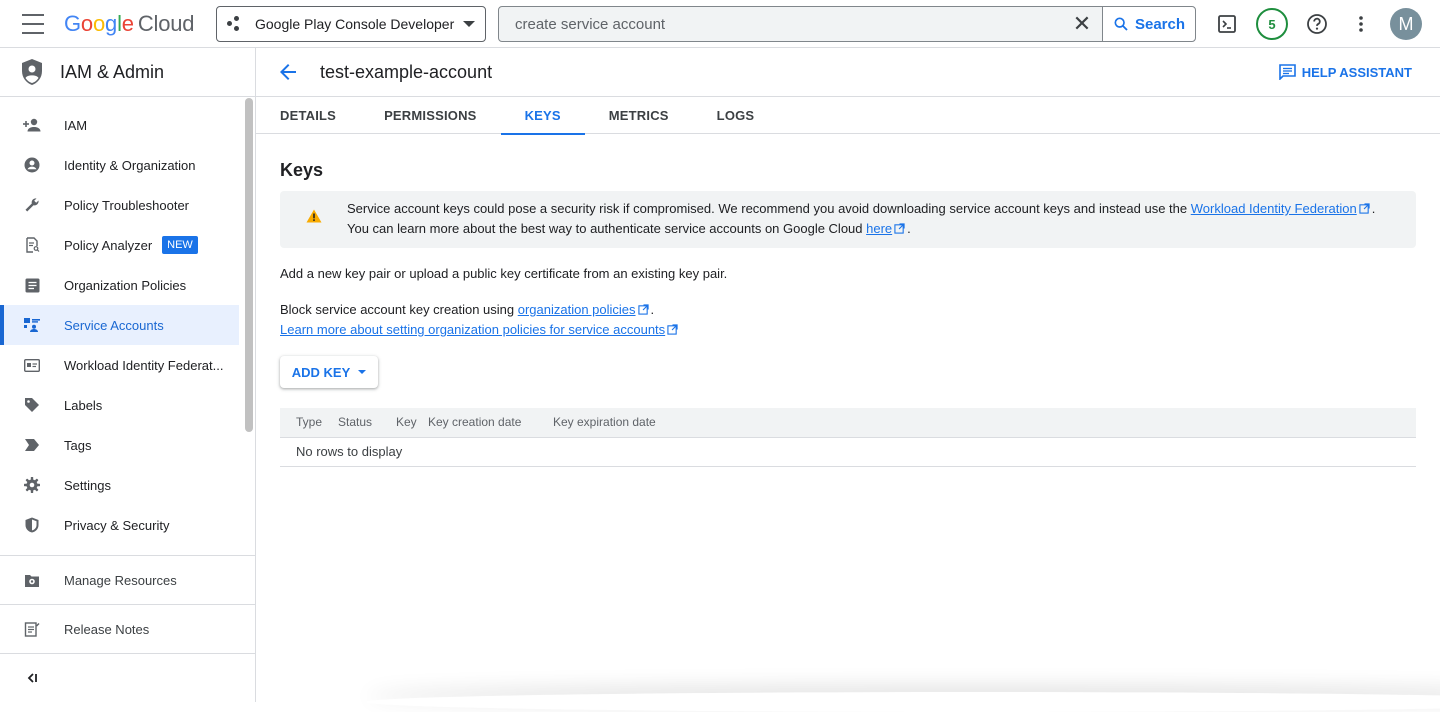 The height and width of the screenshot is (712, 1440). Describe the element at coordinates (32, 72) in the screenshot. I see `iam-shield-icon` at that location.